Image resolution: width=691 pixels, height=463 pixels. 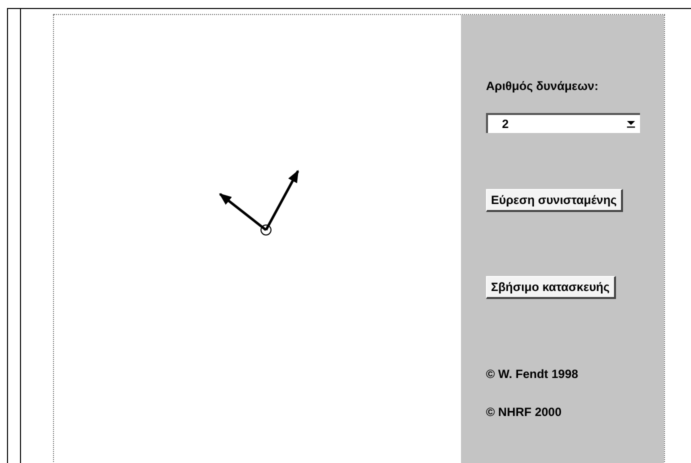 I want to click on copyright-text: © NHRF 2000, so click(x=524, y=412).